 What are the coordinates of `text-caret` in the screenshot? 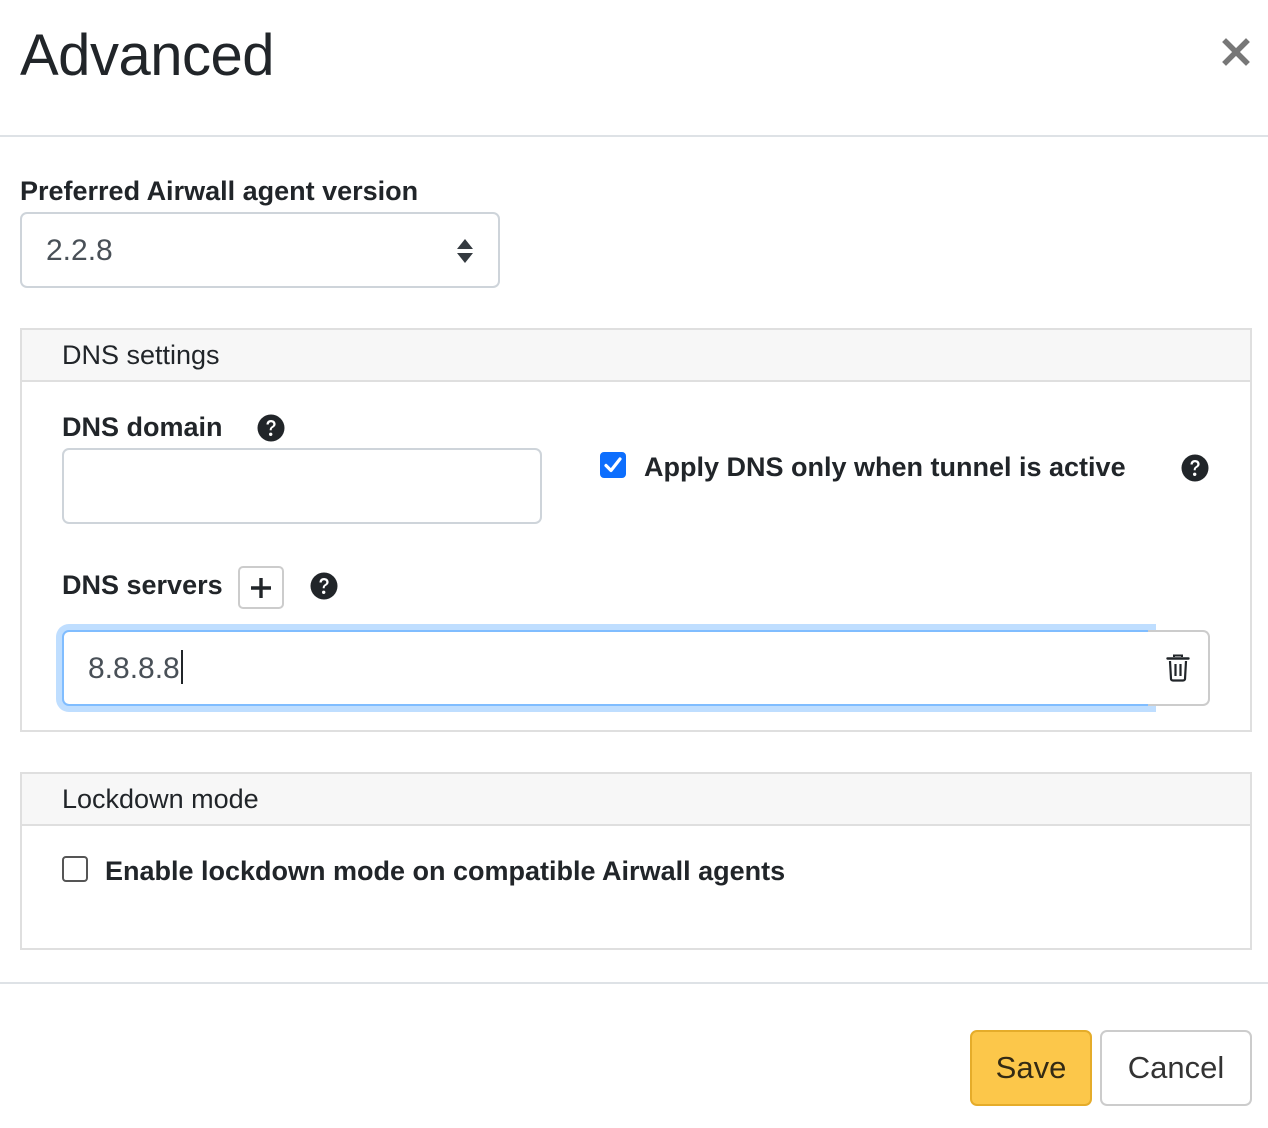 It's located at (181, 667).